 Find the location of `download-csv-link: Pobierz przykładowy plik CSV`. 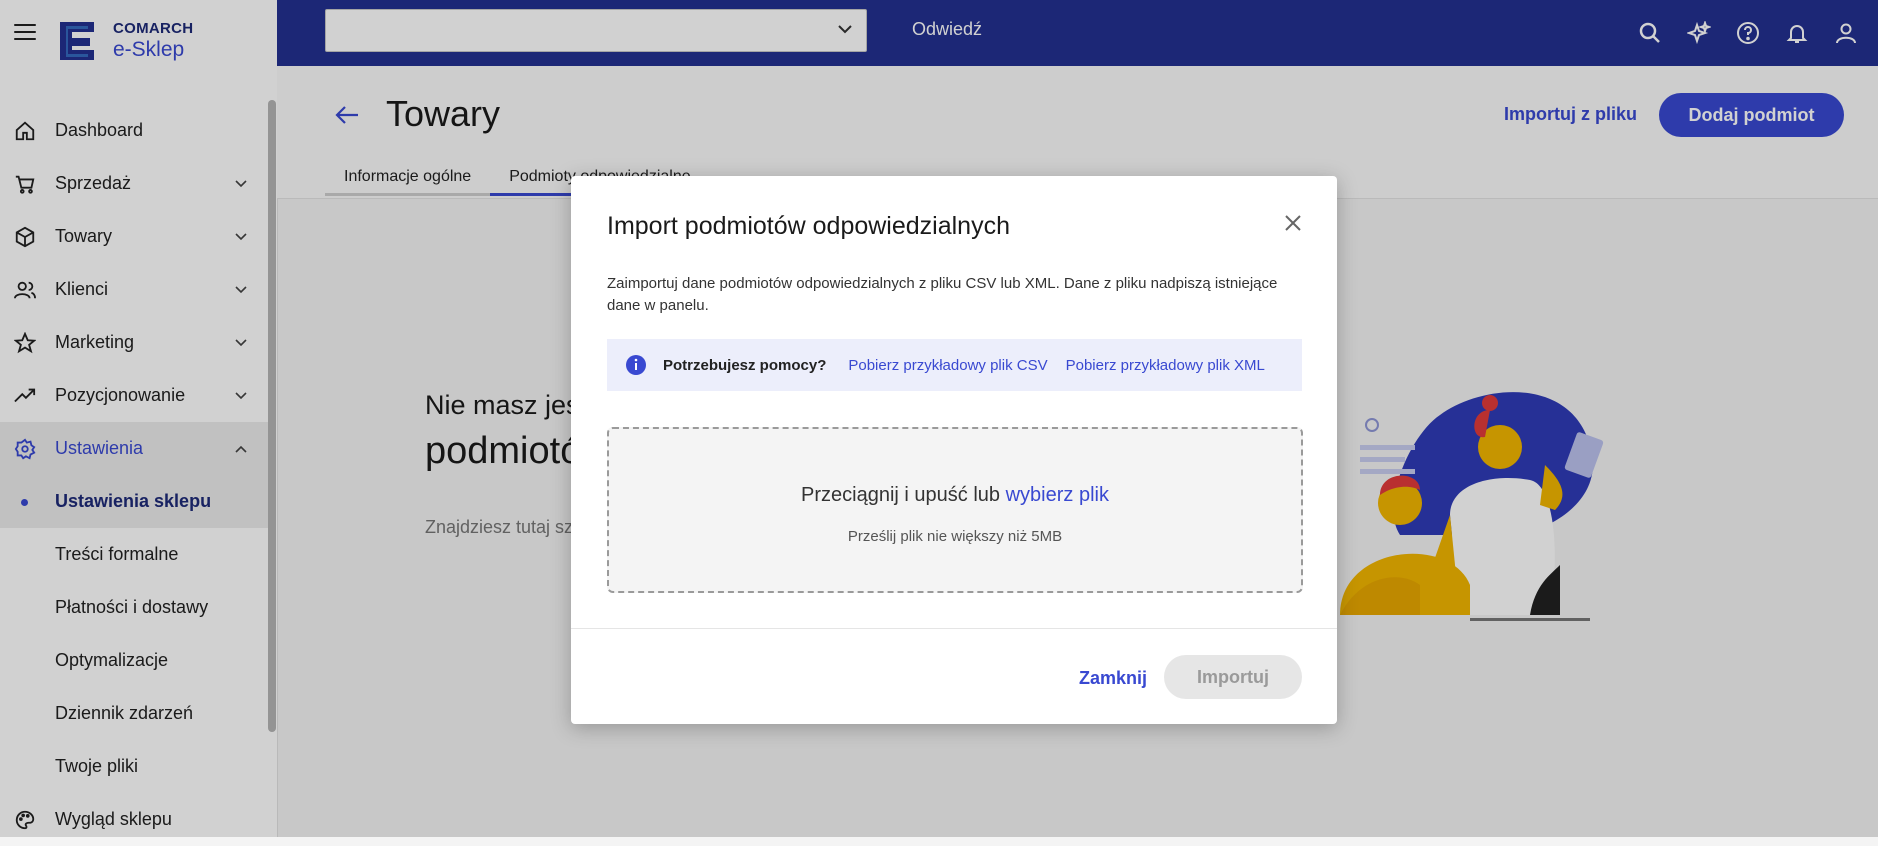

download-csv-link: Pobierz przykładowy plik CSV is located at coordinates (947, 365).